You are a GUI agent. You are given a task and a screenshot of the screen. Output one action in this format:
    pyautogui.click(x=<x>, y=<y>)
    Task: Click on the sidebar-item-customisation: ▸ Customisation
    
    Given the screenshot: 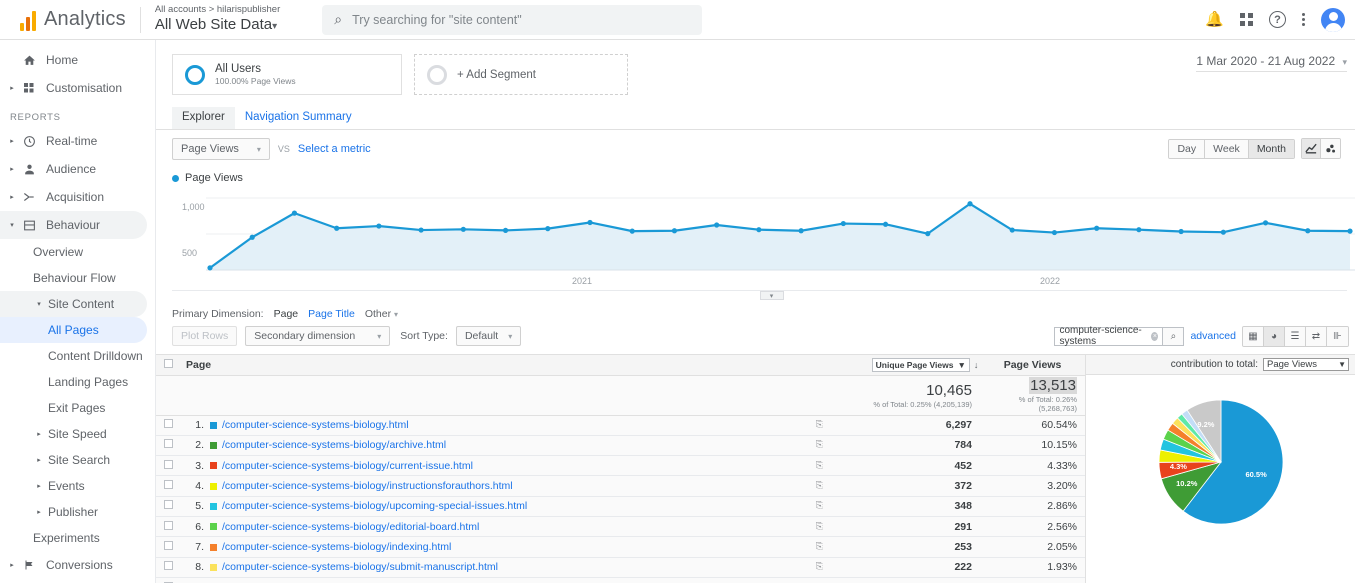 What is the action you would take?
    pyautogui.click(x=73, y=88)
    